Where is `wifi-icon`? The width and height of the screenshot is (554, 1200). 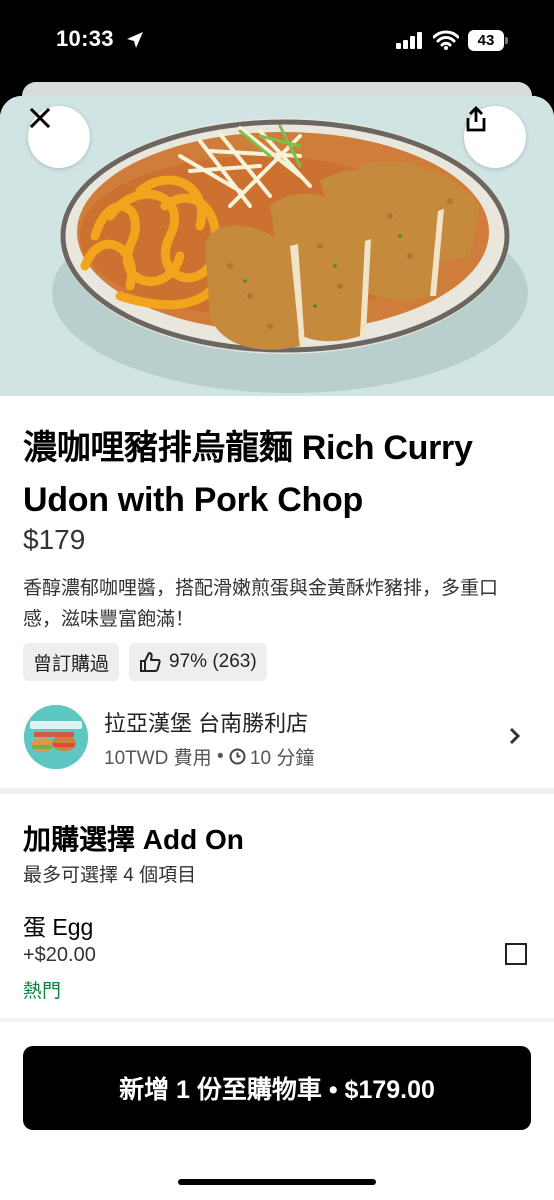 wifi-icon is located at coordinates (446, 40).